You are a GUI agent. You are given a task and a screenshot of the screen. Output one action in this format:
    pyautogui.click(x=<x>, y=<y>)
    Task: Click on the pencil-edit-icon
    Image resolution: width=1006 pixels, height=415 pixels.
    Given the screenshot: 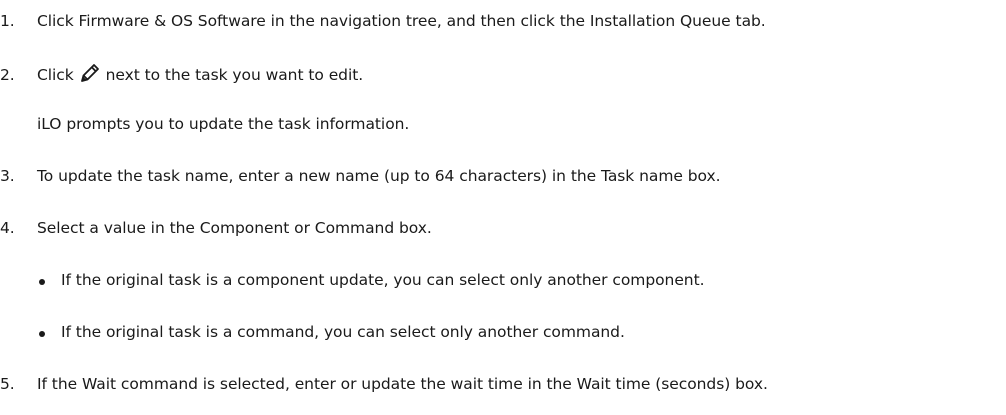 What is the action you would take?
    pyautogui.click(x=90, y=73)
    